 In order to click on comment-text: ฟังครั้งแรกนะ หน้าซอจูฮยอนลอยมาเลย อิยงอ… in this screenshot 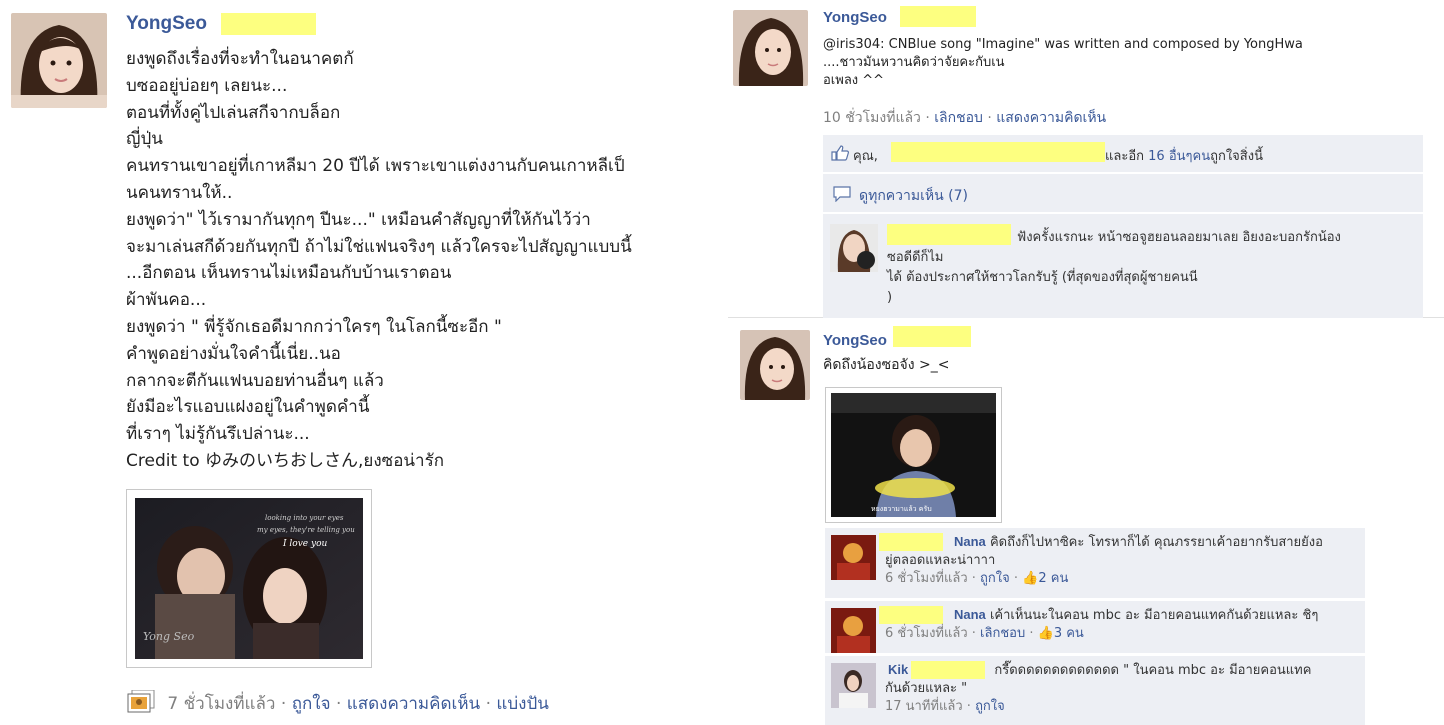, I will do `click(1152, 268)`.